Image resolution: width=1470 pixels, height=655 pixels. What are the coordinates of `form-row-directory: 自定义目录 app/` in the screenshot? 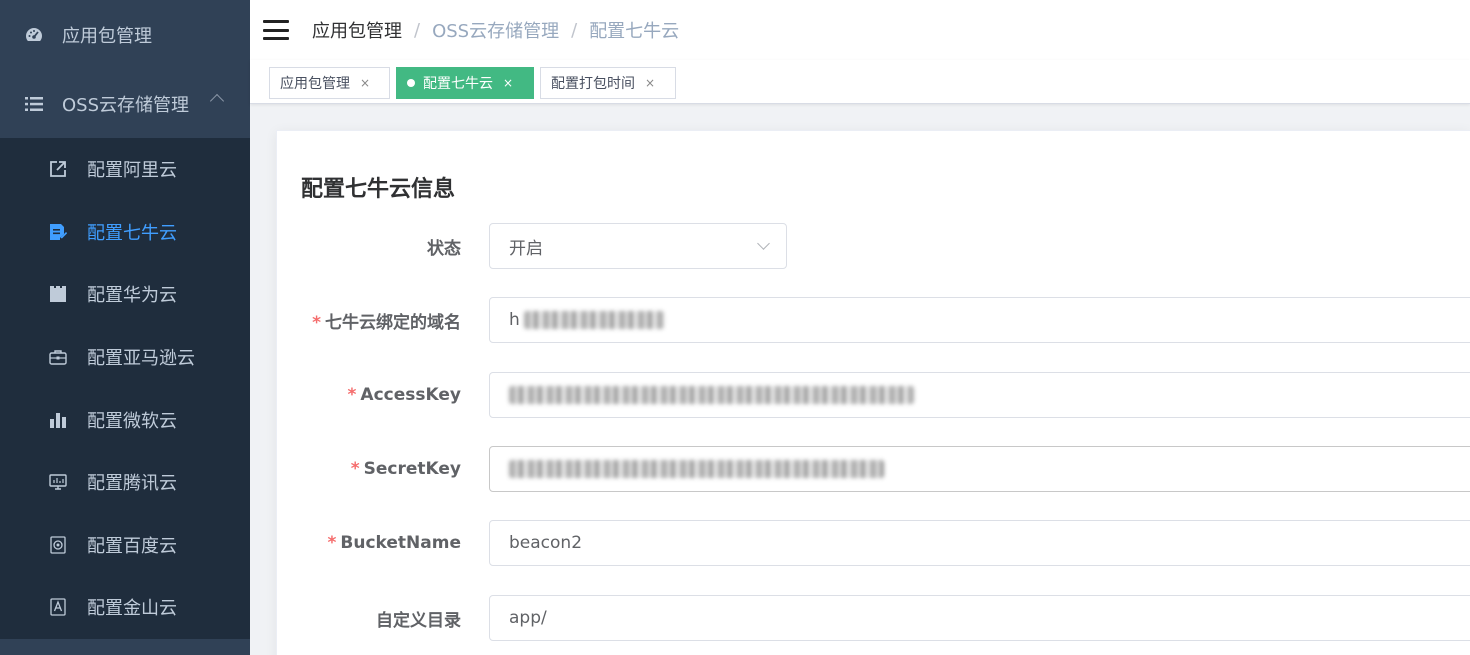 It's located at (873, 618).